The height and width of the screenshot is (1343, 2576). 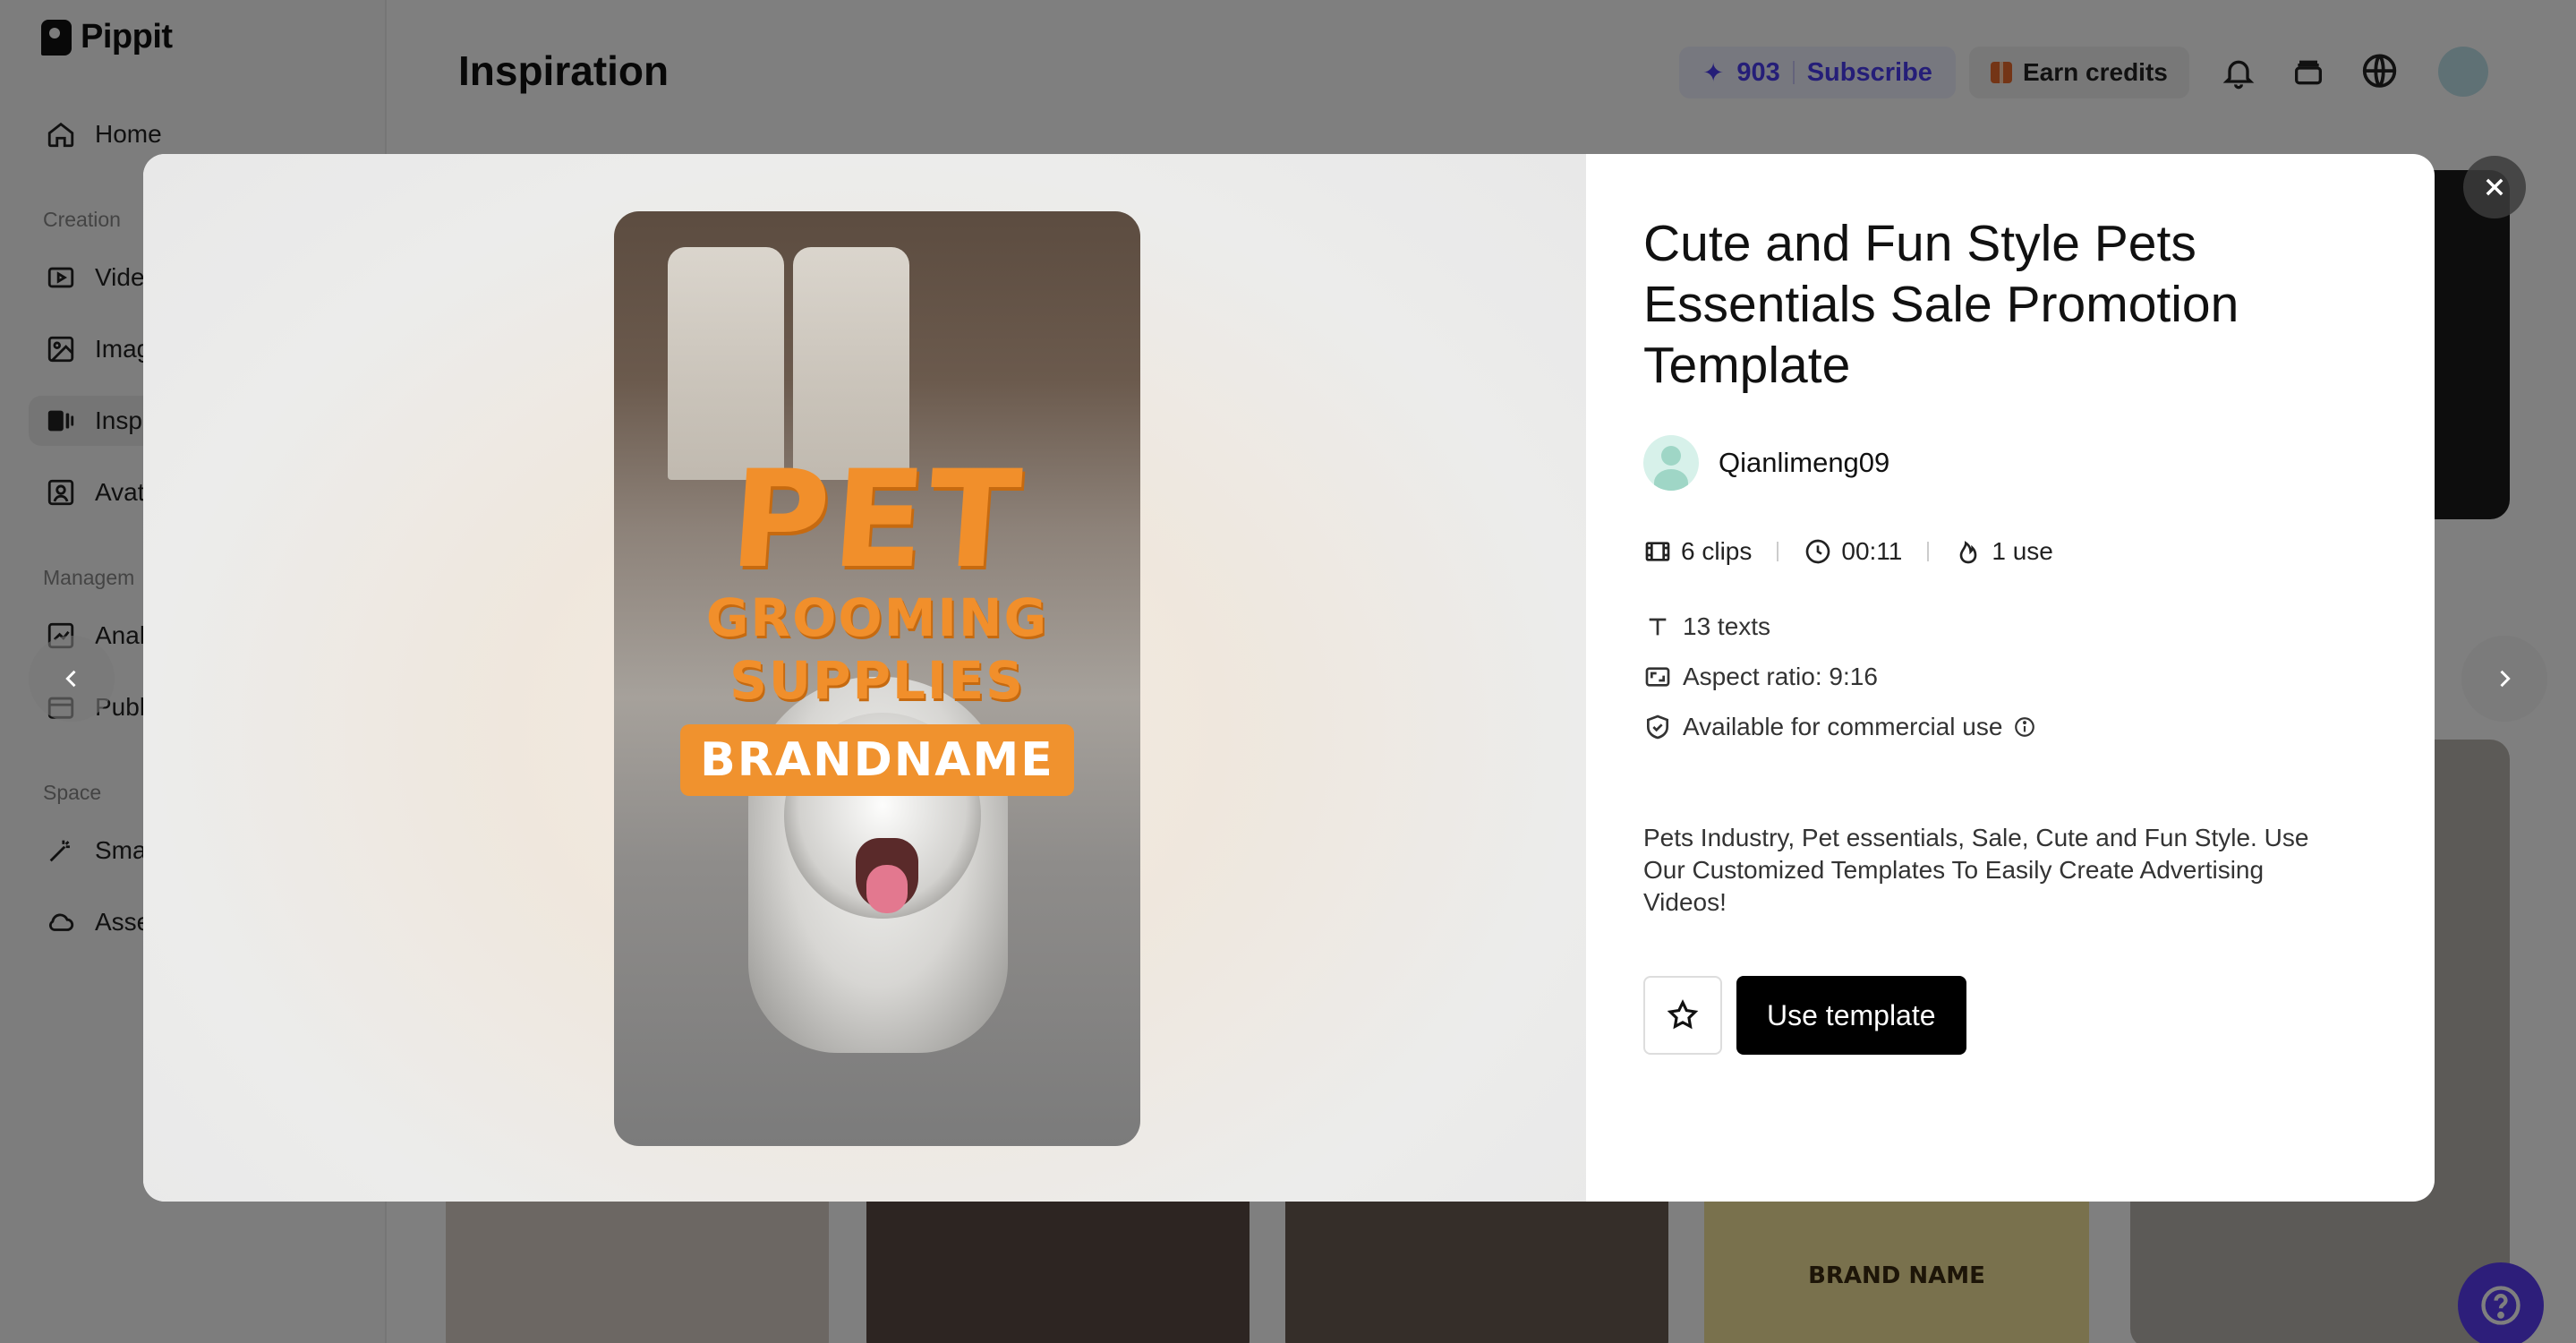 I want to click on template-video-preview: PET GROOMING SUPPLIES BRANDNAME, so click(x=877, y=678).